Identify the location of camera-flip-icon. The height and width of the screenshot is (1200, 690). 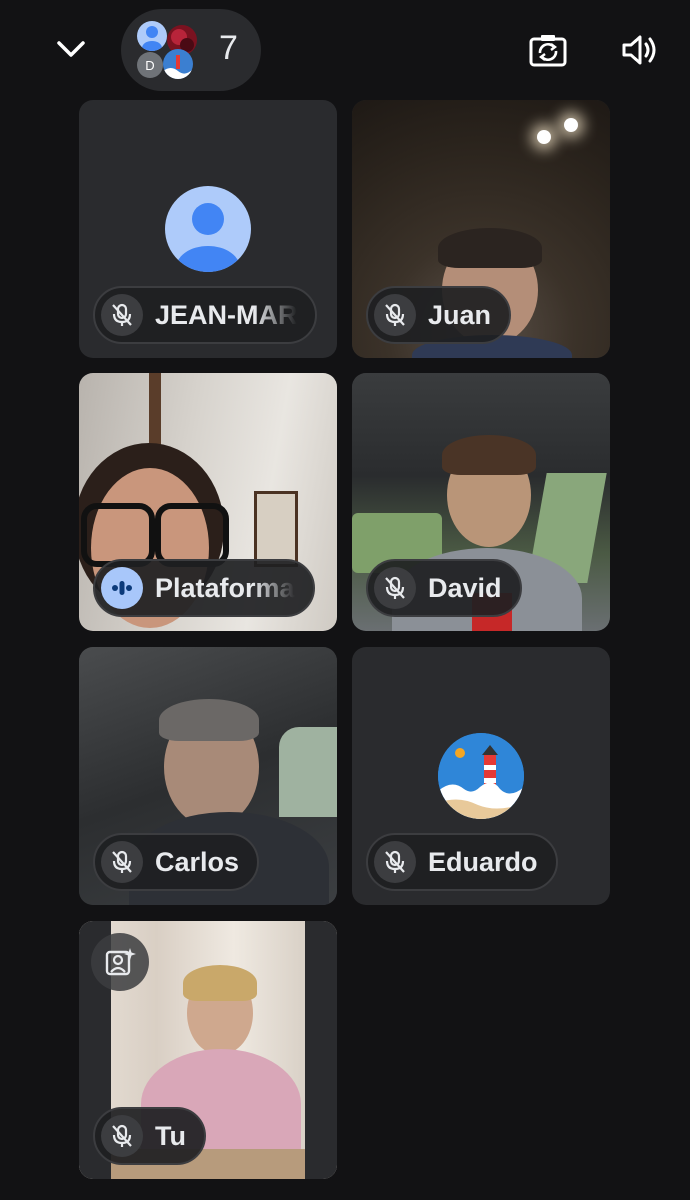
(548, 51).